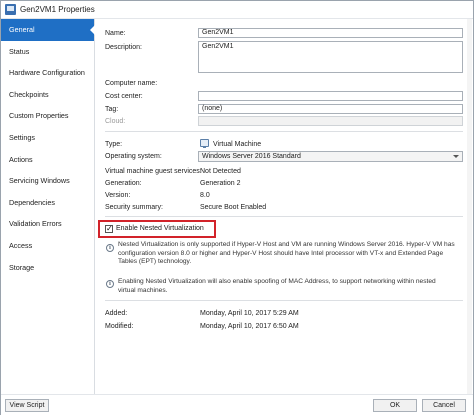  Describe the element at coordinates (47, 160) in the screenshot. I see `sidebar-item-actions: Actions` at that location.